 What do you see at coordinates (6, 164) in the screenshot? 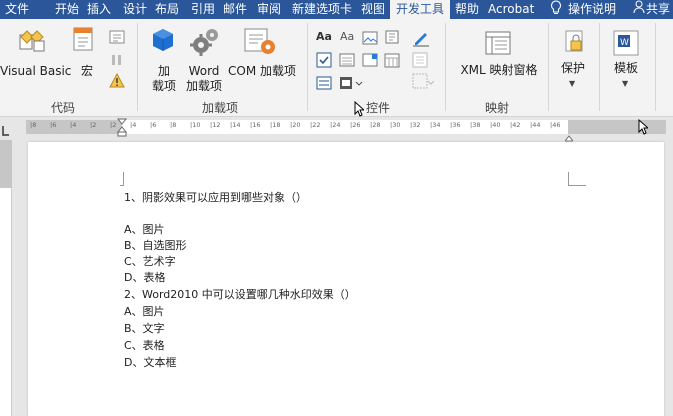
I see `vertical-ruler-top-margin` at bounding box center [6, 164].